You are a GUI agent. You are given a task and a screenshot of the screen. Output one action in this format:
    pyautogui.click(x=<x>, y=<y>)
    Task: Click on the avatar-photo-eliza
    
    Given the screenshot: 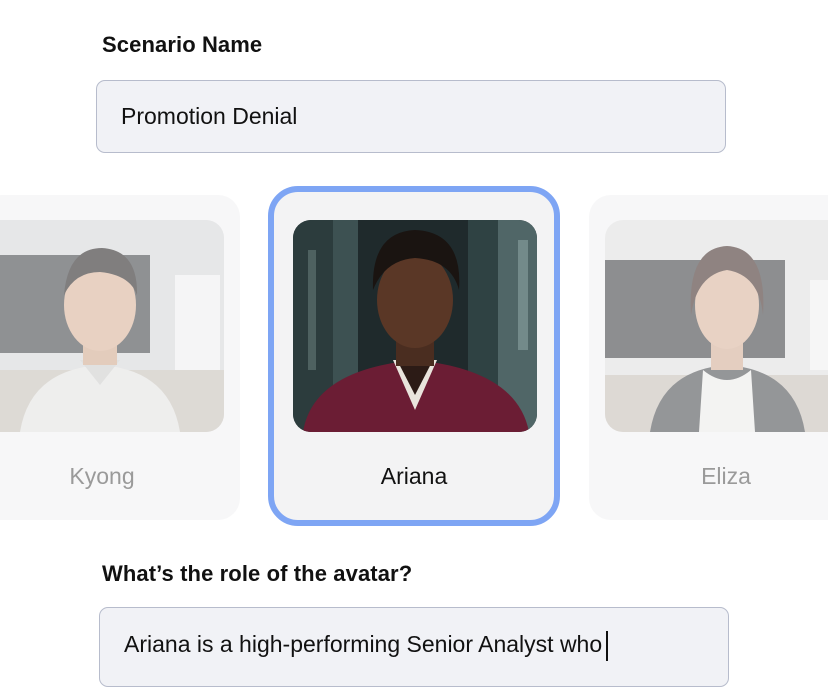 What is the action you would take?
    pyautogui.click(x=716, y=326)
    